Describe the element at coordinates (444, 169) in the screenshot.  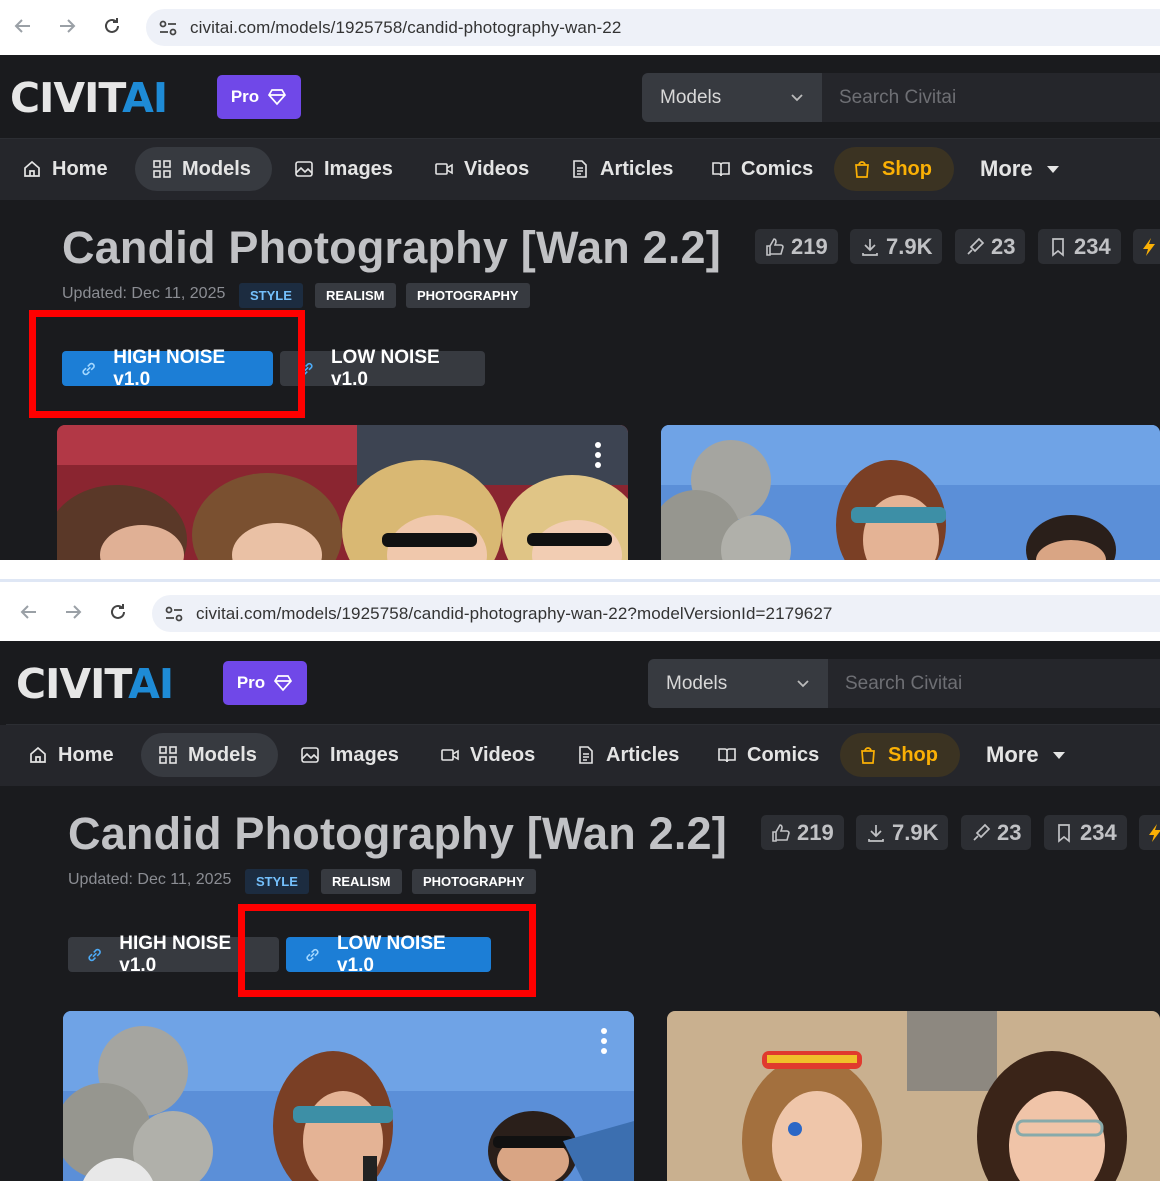
I see `video-icon` at that location.